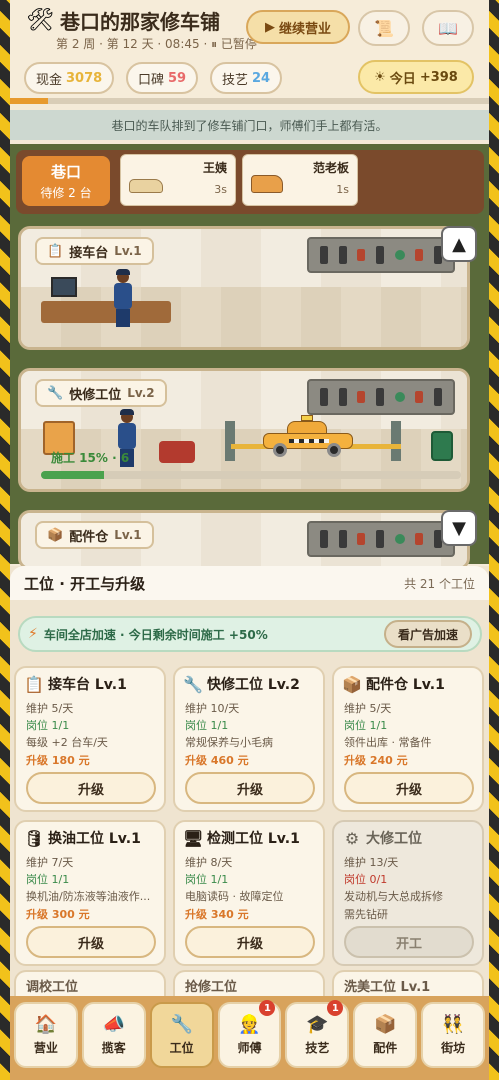 This screenshot has width=499, height=1080. I want to click on nav-neighbors: 👯 街坊, so click(453, 1035).